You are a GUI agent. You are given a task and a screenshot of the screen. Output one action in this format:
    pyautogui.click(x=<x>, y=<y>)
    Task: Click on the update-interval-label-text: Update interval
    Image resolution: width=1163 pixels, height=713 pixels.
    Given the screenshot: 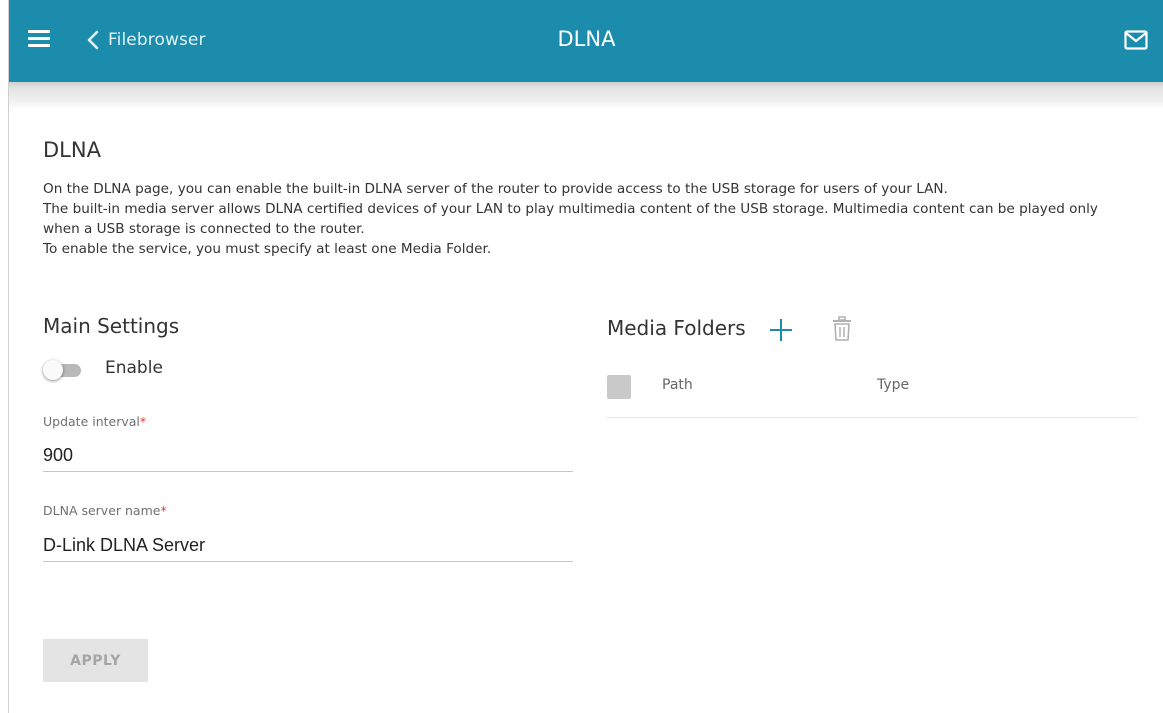 What is the action you would take?
    pyautogui.click(x=91, y=421)
    